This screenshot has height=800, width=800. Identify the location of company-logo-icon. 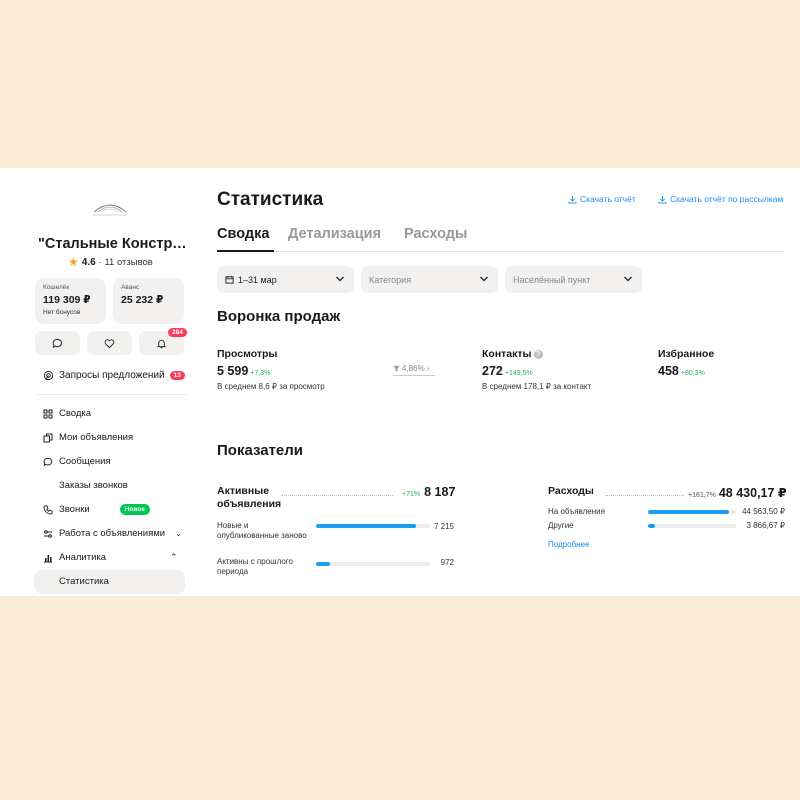
(110, 210).